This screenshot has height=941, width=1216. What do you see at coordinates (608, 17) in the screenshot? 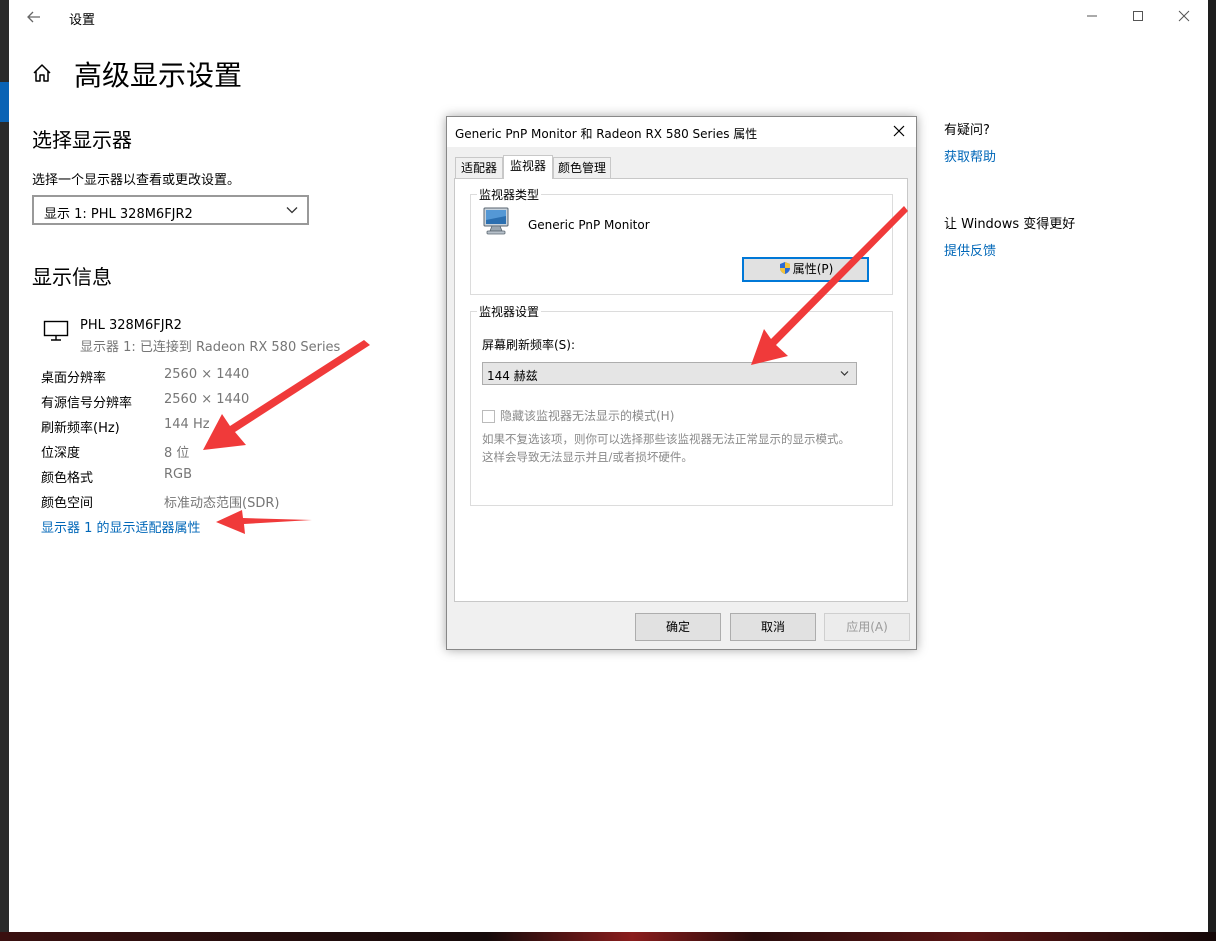
I see `window-titlebar: 设置` at bounding box center [608, 17].